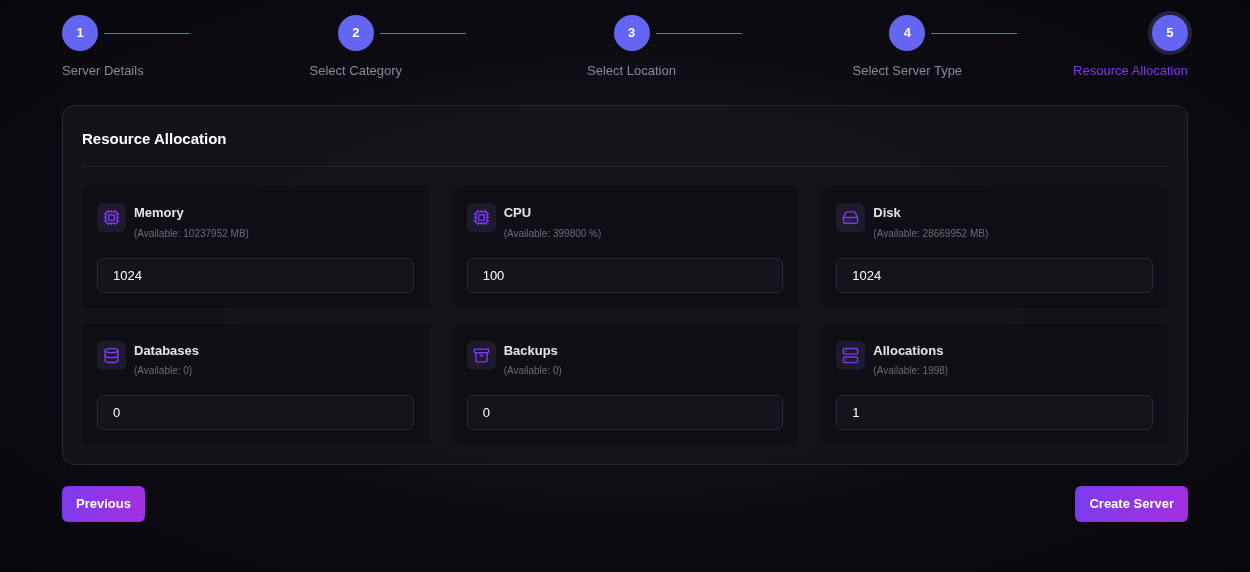  Describe the element at coordinates (907, 33) in the screenshot. I see `step-number: 4` at that location.